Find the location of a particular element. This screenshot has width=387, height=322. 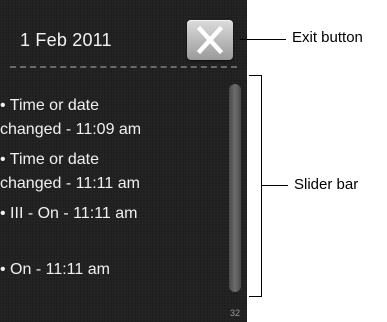

exit-button-callout-label: Exit button is located at coordinates (327, 37).